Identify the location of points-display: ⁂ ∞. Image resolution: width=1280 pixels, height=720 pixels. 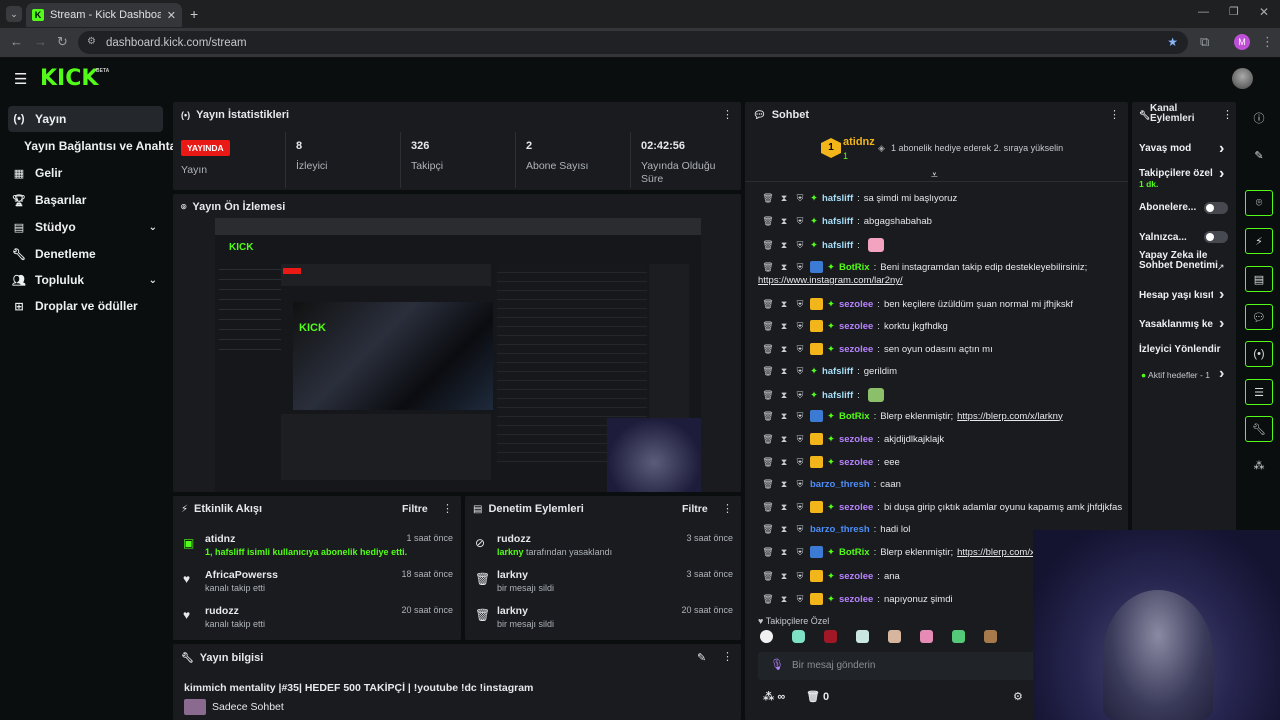
(774, 696).